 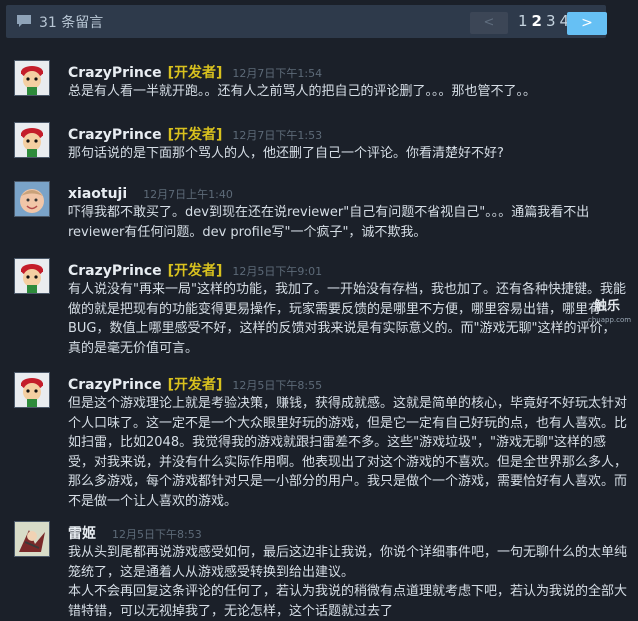 I want to click on comment-count: 31 条留言, so click(x=71, y=23).